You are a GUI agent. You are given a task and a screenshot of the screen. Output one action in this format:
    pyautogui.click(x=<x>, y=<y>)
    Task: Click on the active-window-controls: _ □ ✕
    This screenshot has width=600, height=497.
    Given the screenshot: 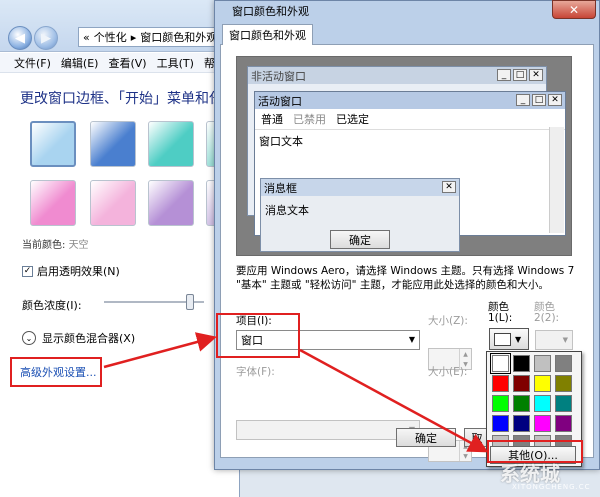 What is the action you would take?
    pyautogui.click(x=539, y=100)
    